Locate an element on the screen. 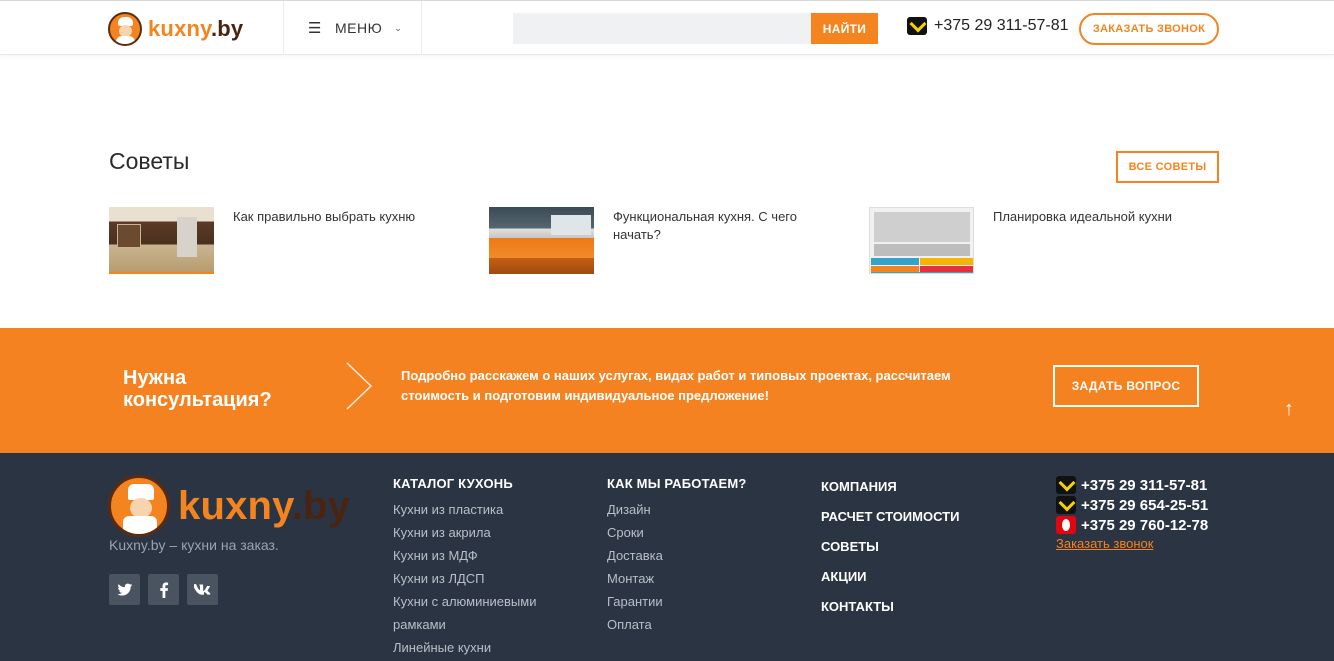 Image resolution: width=1334 pixels, height=661 pixels. twitter-icon is located at coordinates (124, 589).